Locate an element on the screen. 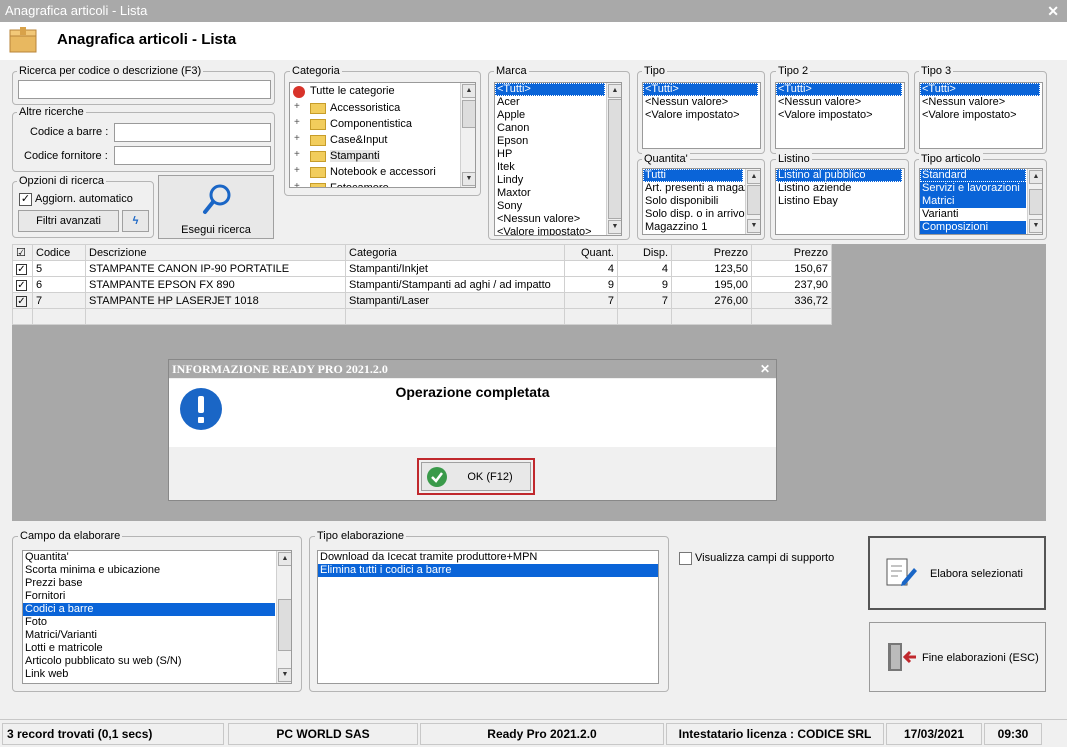 This screenshot has width=1067, height=747. list-item: Art. presenti a magazzino is located at coordinates (701, 188).